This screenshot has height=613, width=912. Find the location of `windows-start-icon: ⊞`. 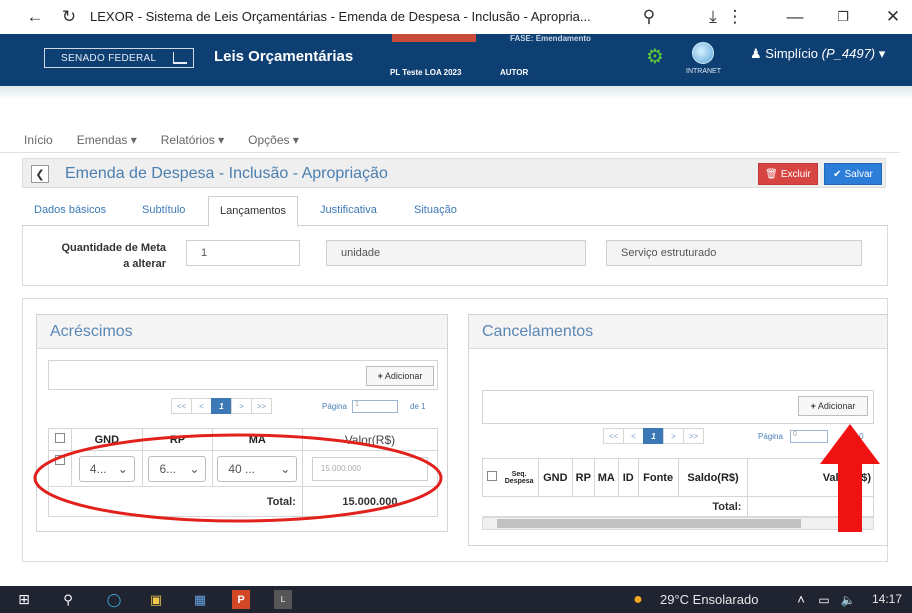

windows-start-icon: ⊞ is located at coordinates (24, 599).